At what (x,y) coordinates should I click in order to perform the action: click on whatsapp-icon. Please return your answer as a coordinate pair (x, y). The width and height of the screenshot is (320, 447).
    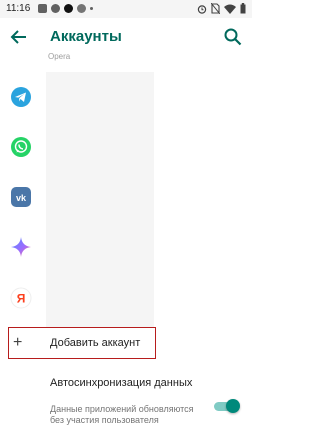
    Looking at the image, I should click on (21, 147).